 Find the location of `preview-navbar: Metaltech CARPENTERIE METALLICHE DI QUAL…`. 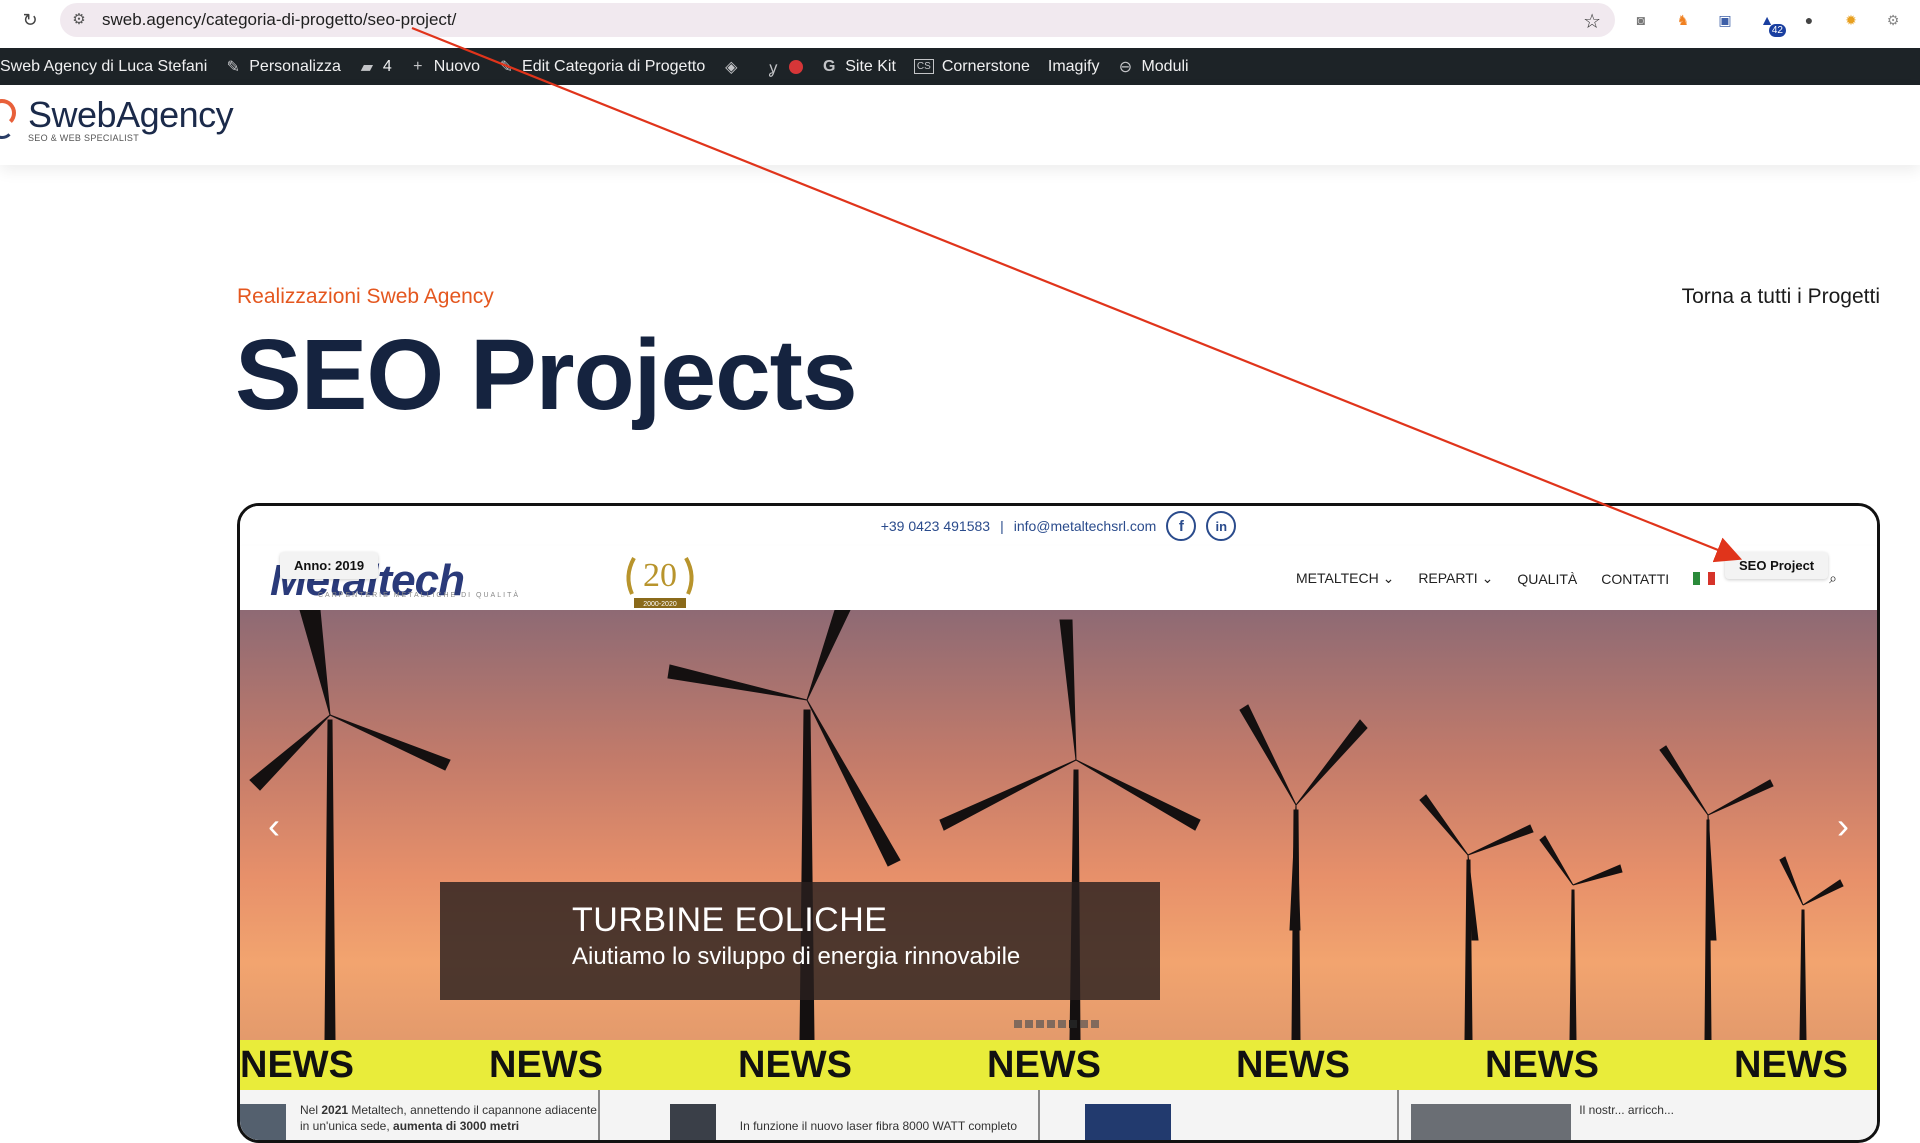

preview-navbar: Metaltech CARPENTERIE METALLICHE DI QUAL… is located at coordinates (1058, 578).